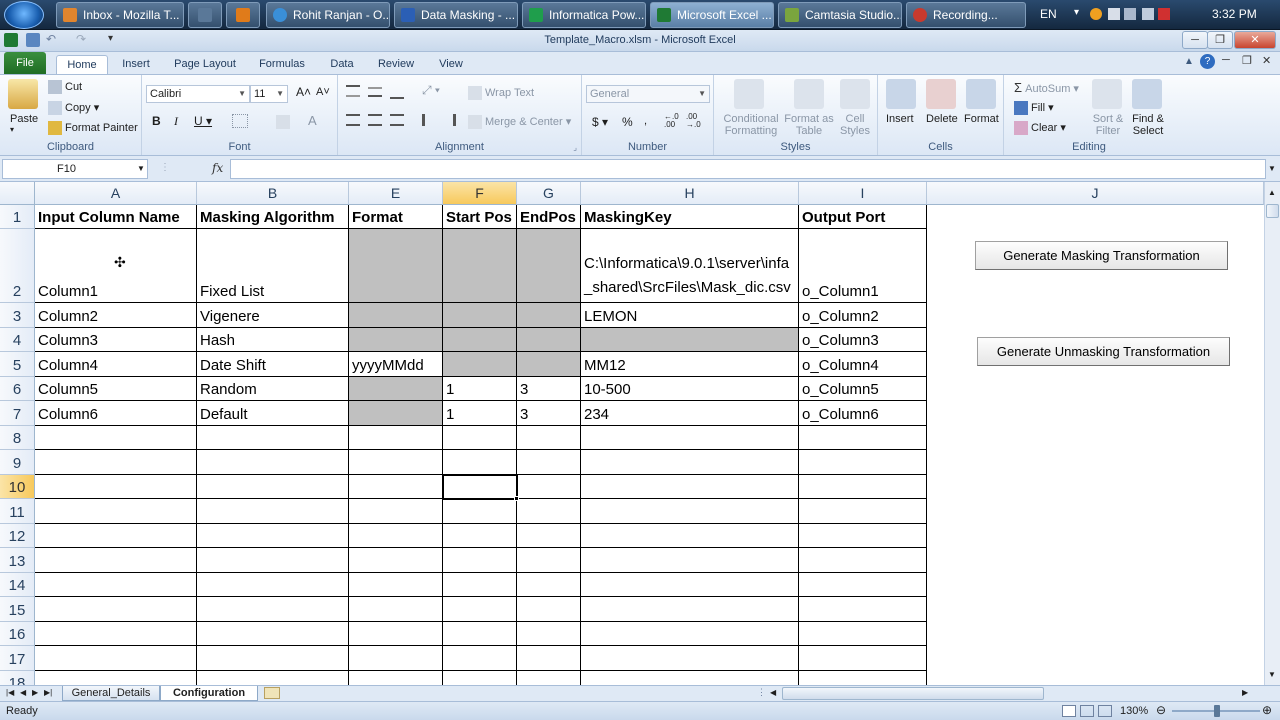 Image resolution: width=1280 pixels, height=720 pixels. What do you see at coordinates (941, 94) in the screenshot?
I see `delete-cells-icon` at bounding box center [941, 94].